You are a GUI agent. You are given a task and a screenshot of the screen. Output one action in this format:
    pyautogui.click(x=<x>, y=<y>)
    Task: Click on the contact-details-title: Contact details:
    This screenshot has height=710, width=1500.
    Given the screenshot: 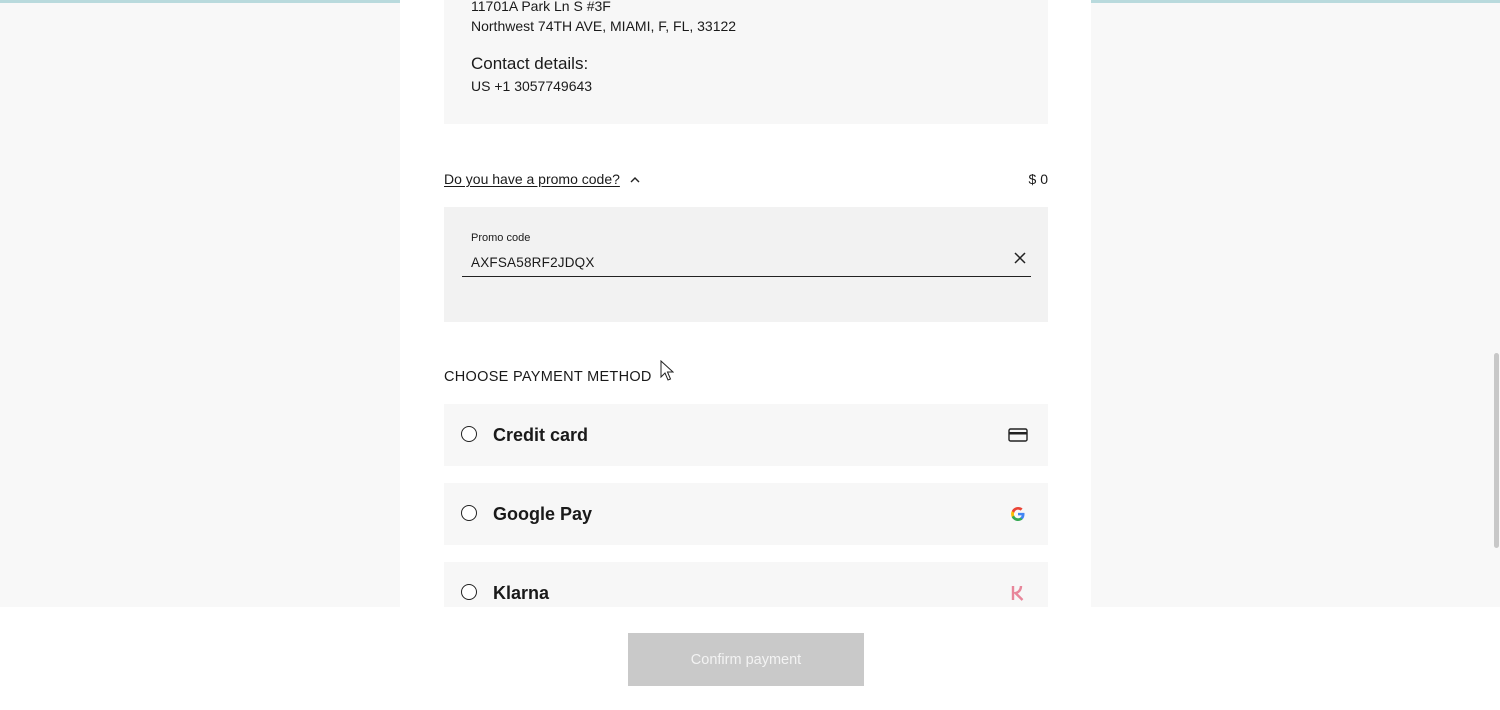 What is the action you would take?
    pyautogui.click(x=530, y=63)
    